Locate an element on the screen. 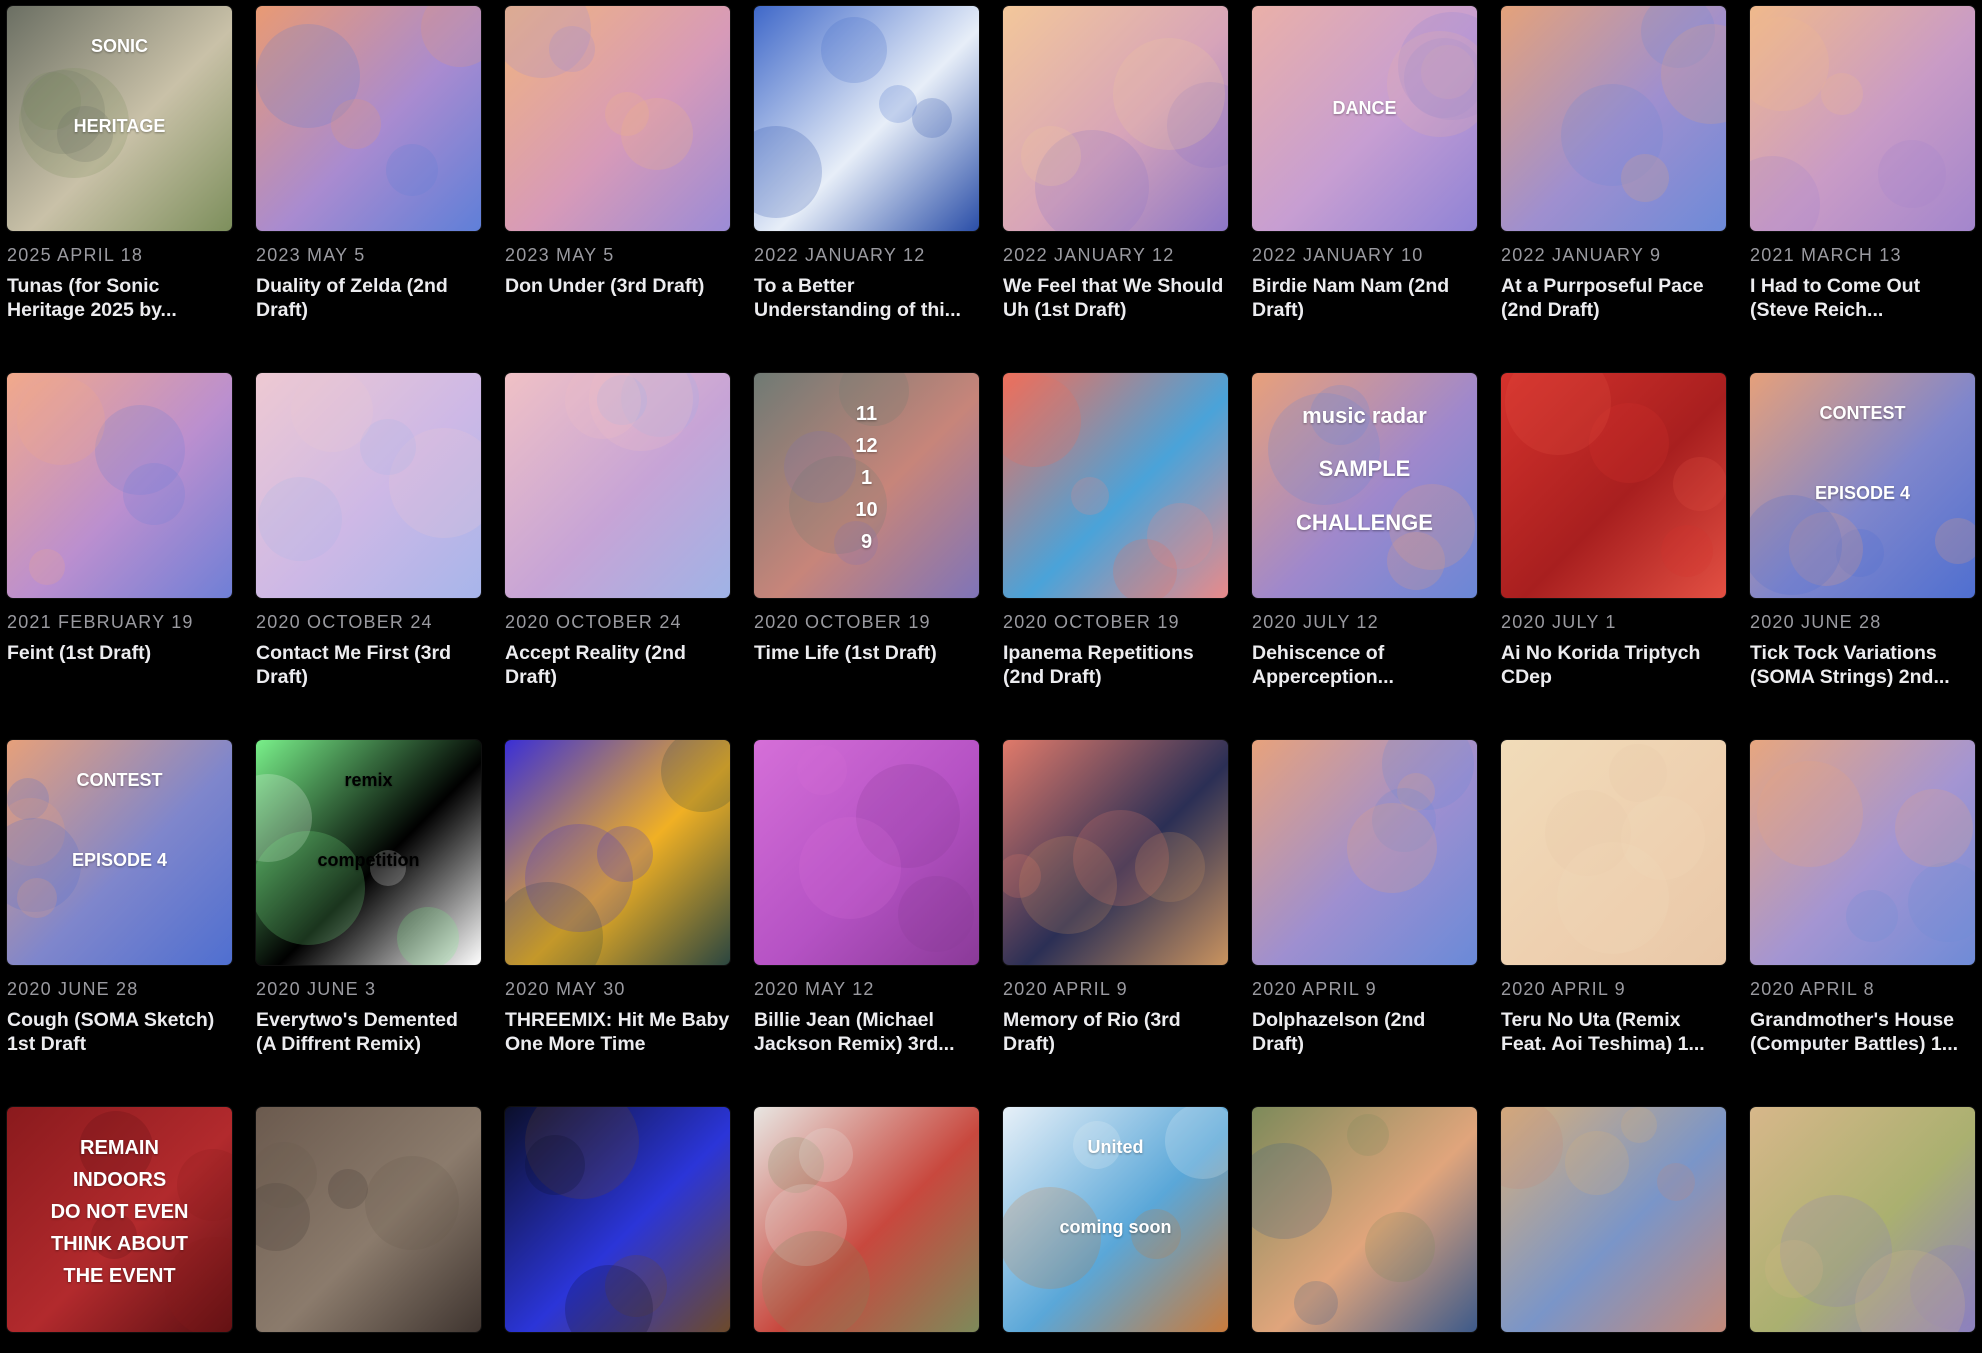 This screenshot has height=1353, width=1982. album-art-text: 10 is located at coordinates (866, 510).